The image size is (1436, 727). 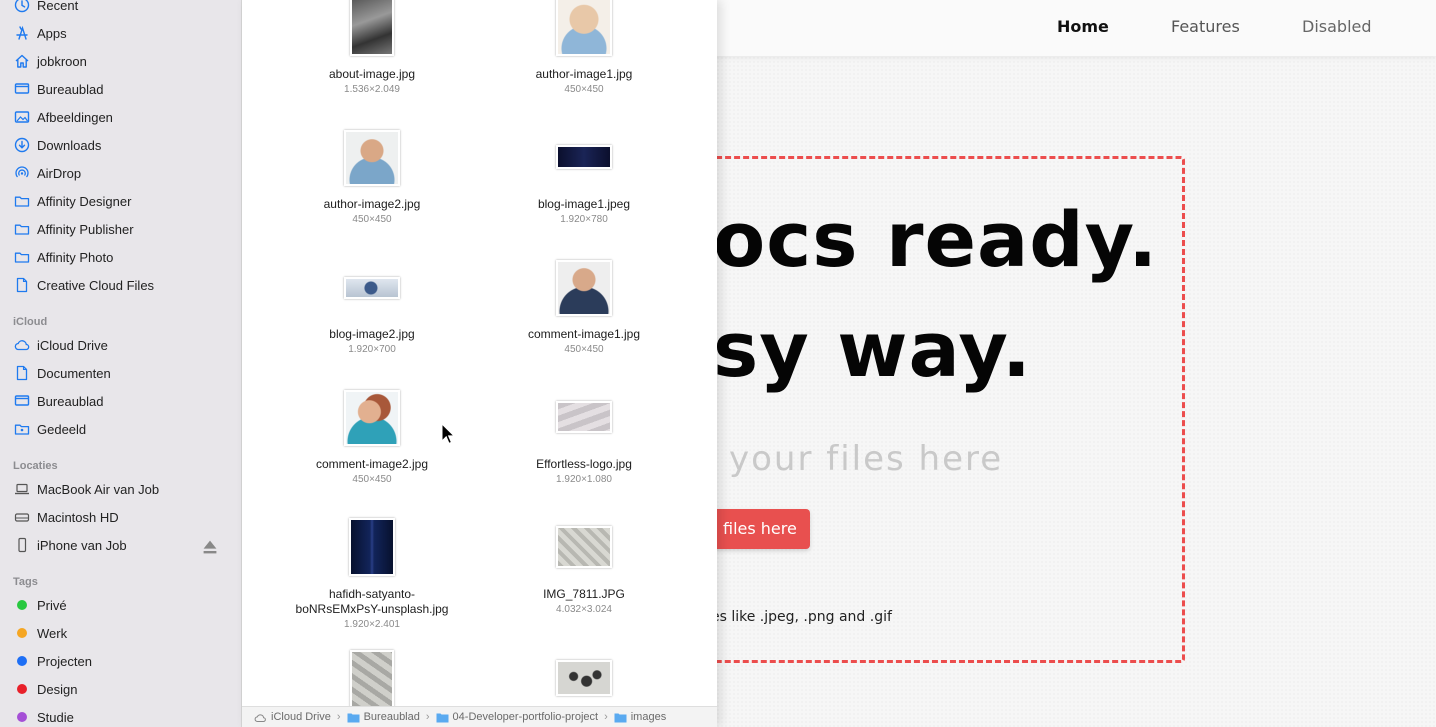 What do you see at coordinates (25, 582) in the screenshot?
I see `sidebar-section-tags: Tags` at bounding box center [25, 582].